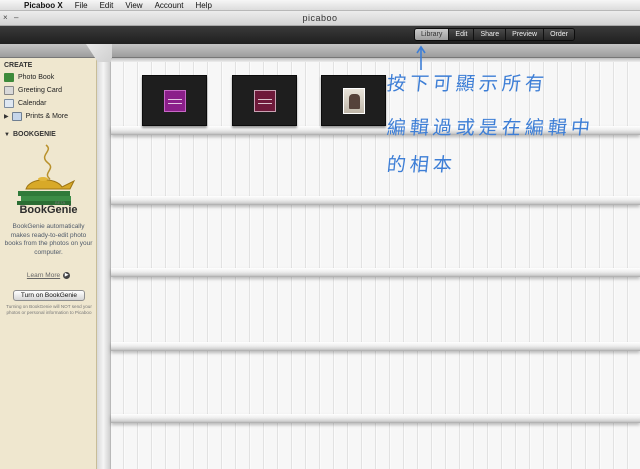 This screenshot has height=469, width=640. What do you see at coordinates (46, 174) in the screenshot?
I see `genie-lamp-icon` at bounding box center [46, 174].